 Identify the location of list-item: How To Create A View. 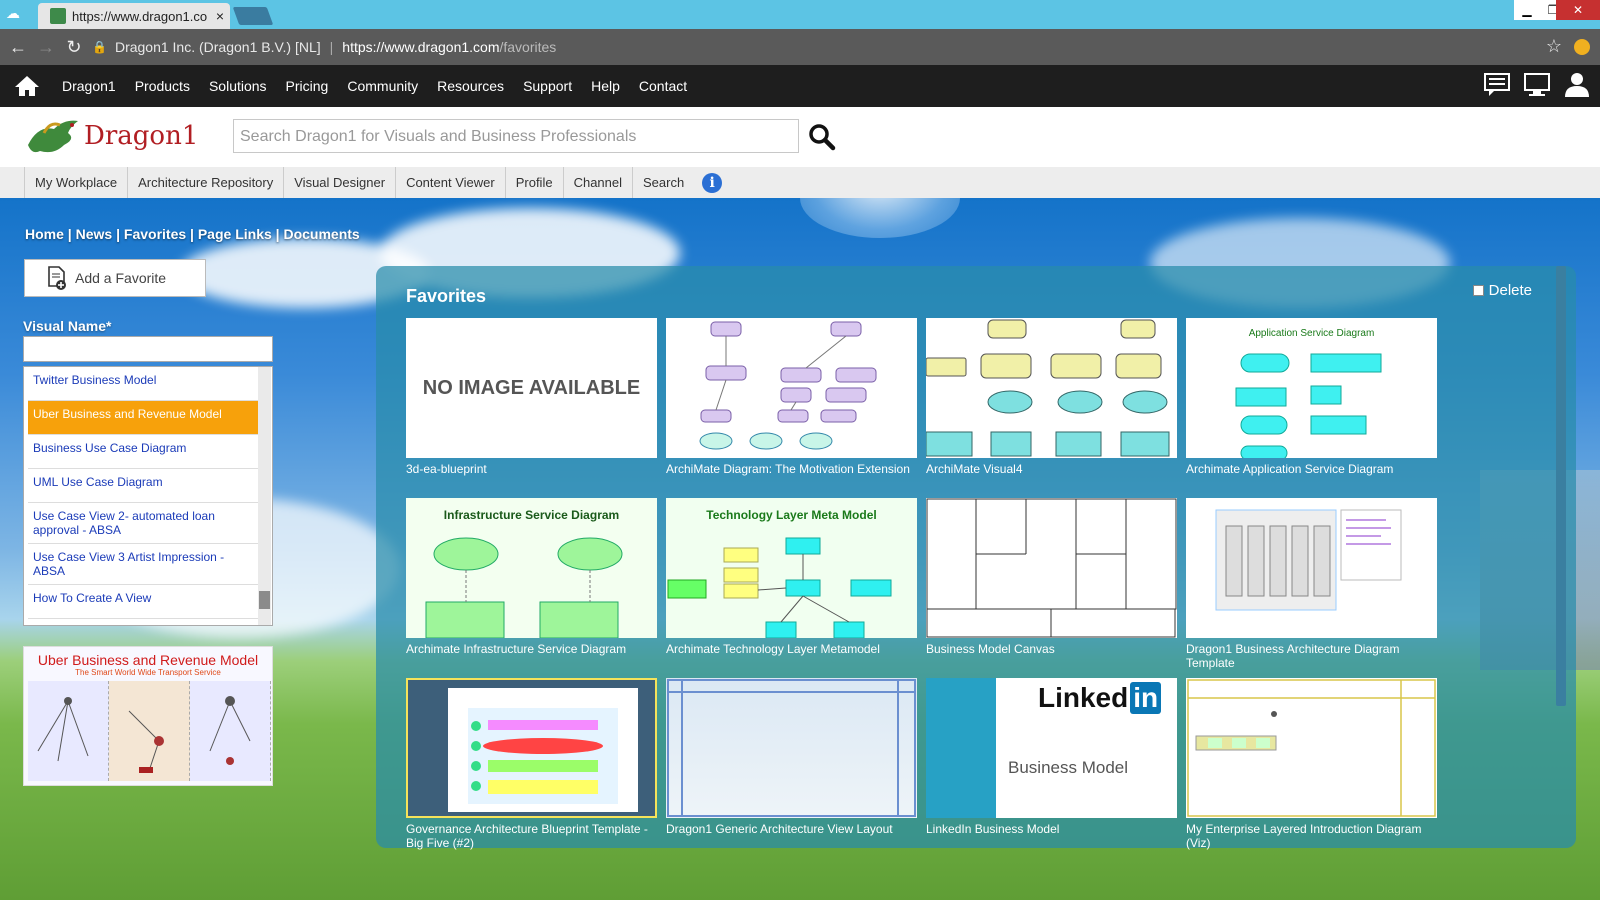
(143, 602).